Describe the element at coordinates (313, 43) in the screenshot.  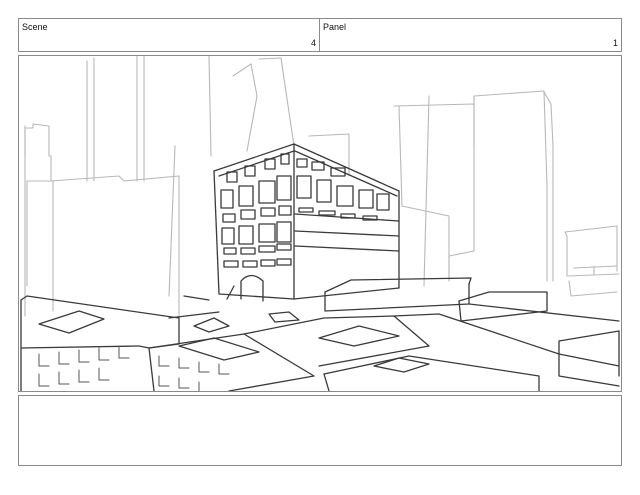
I see `scene-number: 4` at that location.